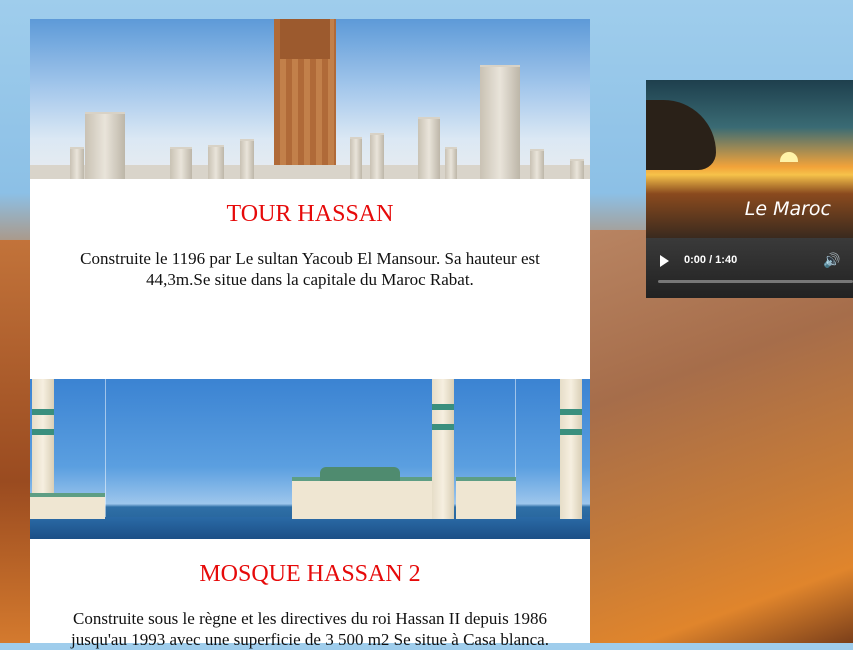  Describe the element at coordinates (362, 498) in the screenshot. I see `mosque-shape` at that location.